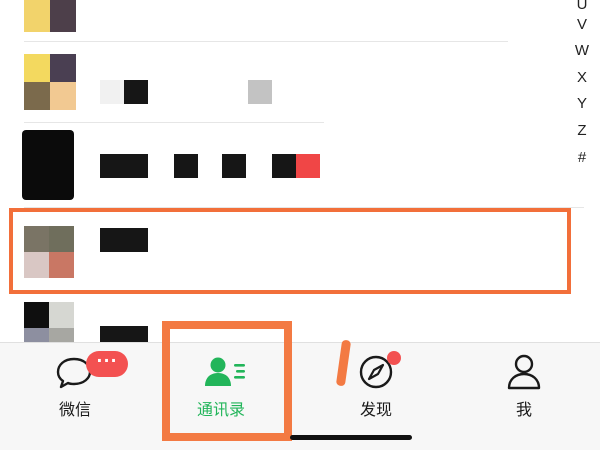 The image size is (600, 450). What do you see at coordinates (280, 20) in the screenshot?
I see `contact-row` at bounding box center [280, 20].